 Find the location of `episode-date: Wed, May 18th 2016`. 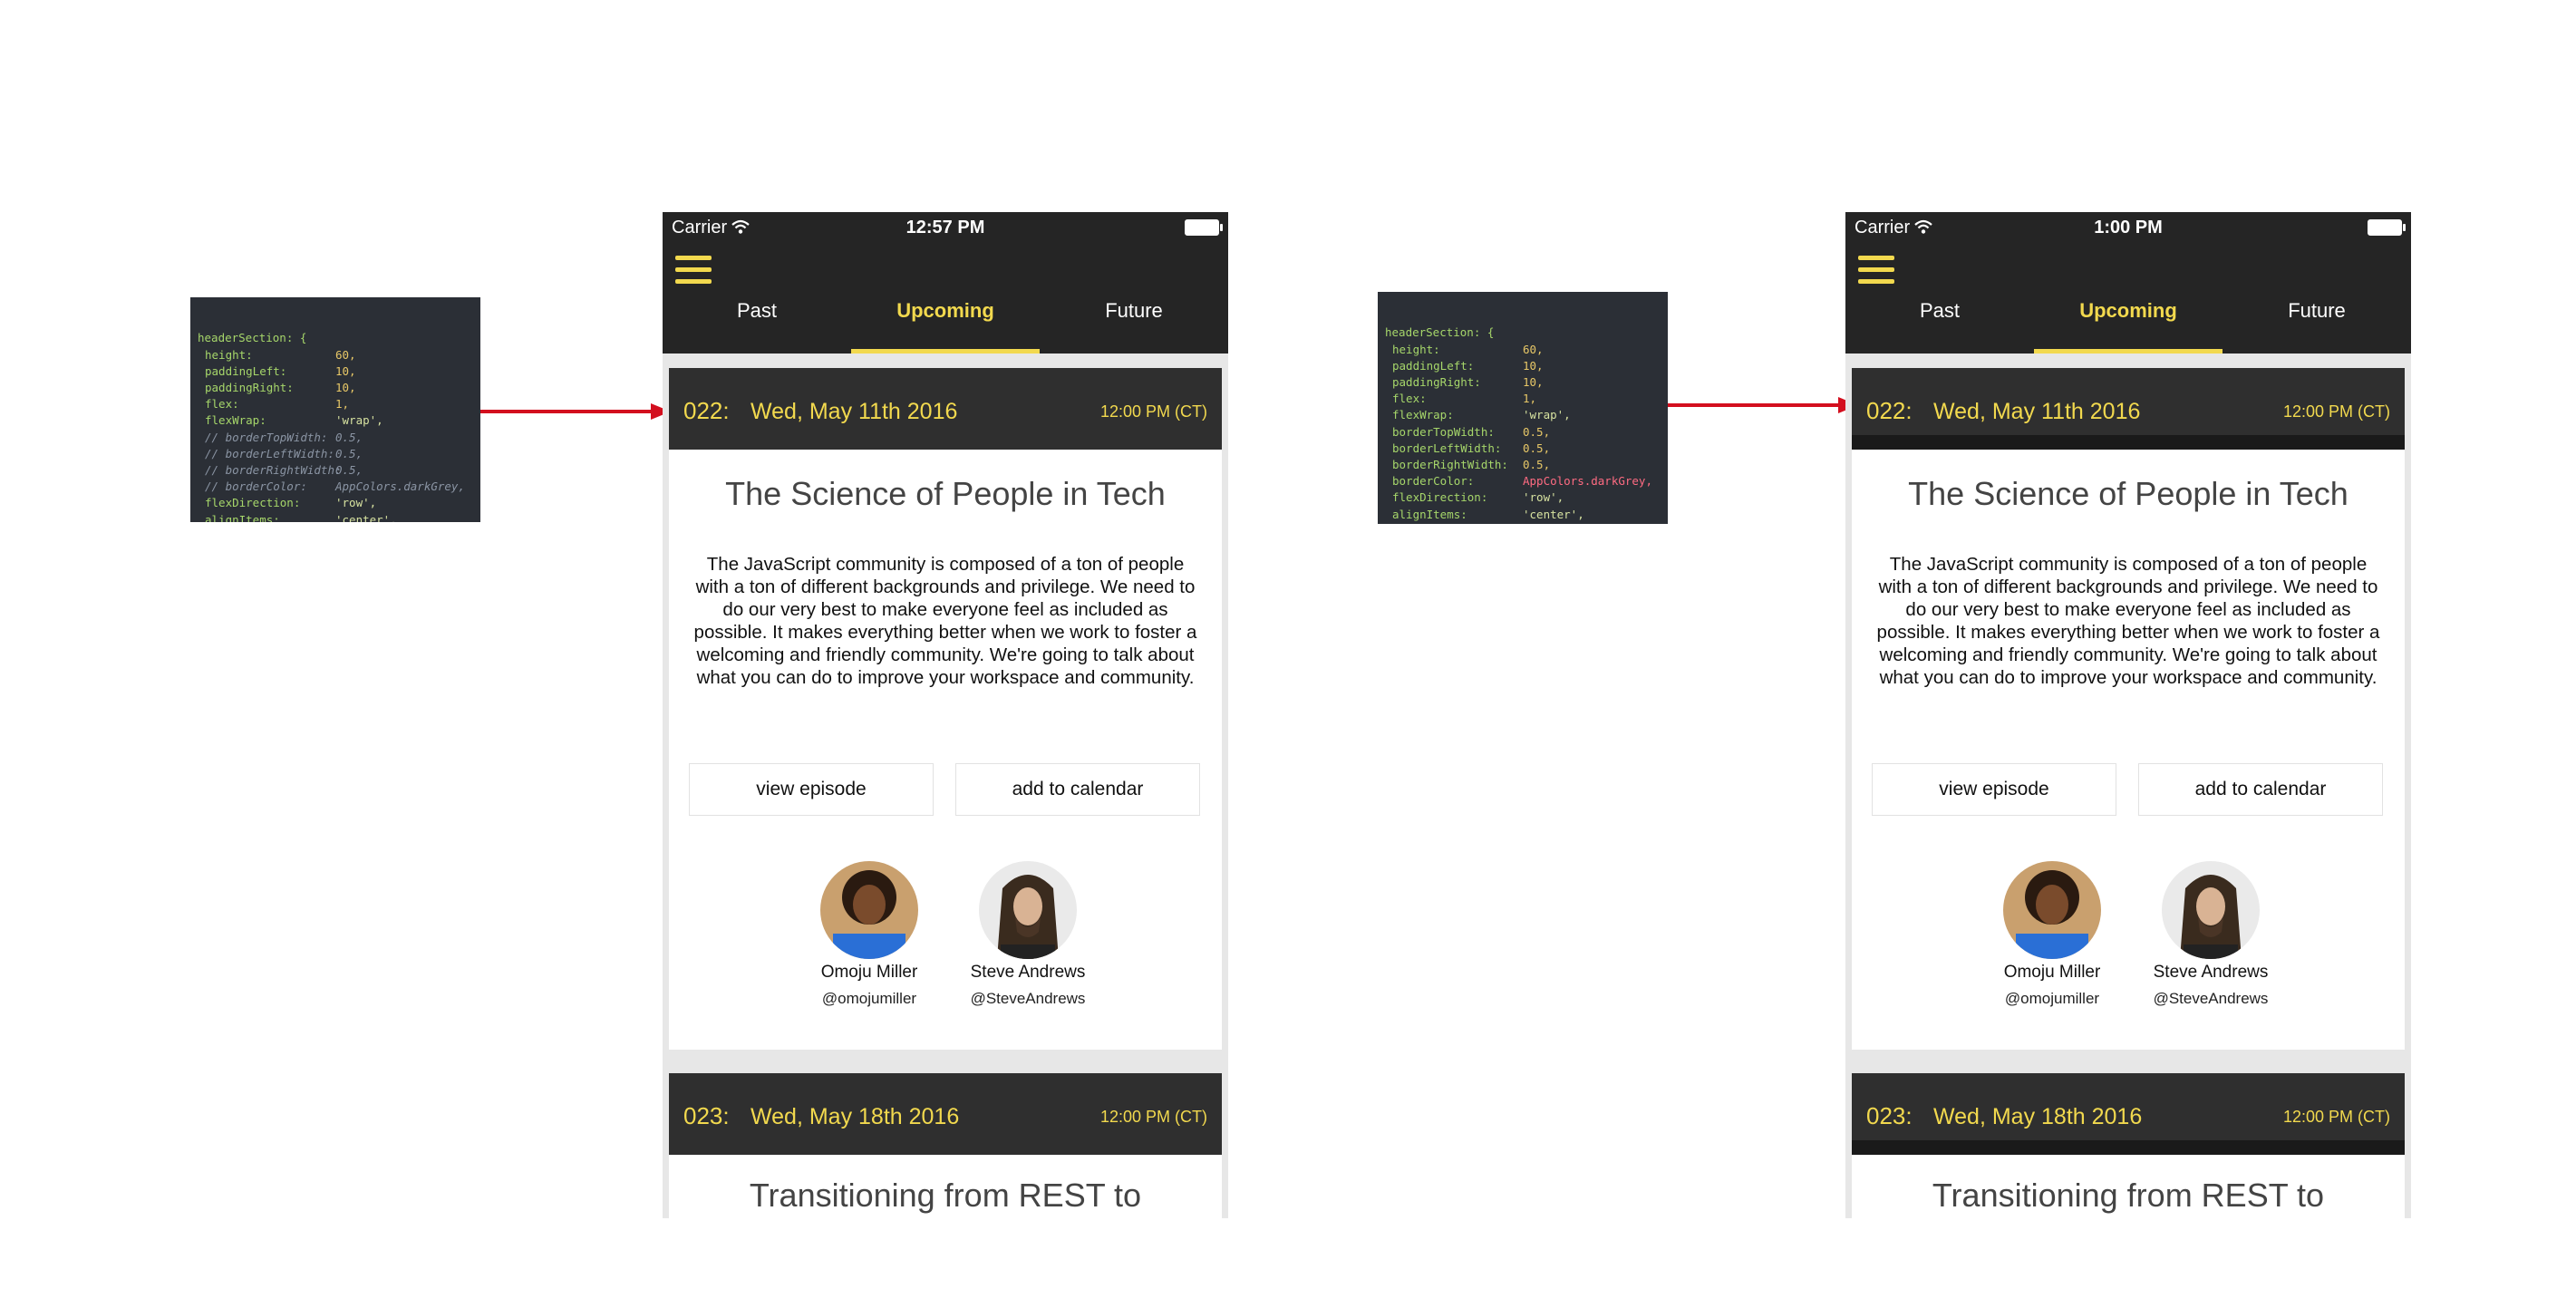

episode-date: Wed, May 18th 2016 is located at coordinates (2038, 1116).